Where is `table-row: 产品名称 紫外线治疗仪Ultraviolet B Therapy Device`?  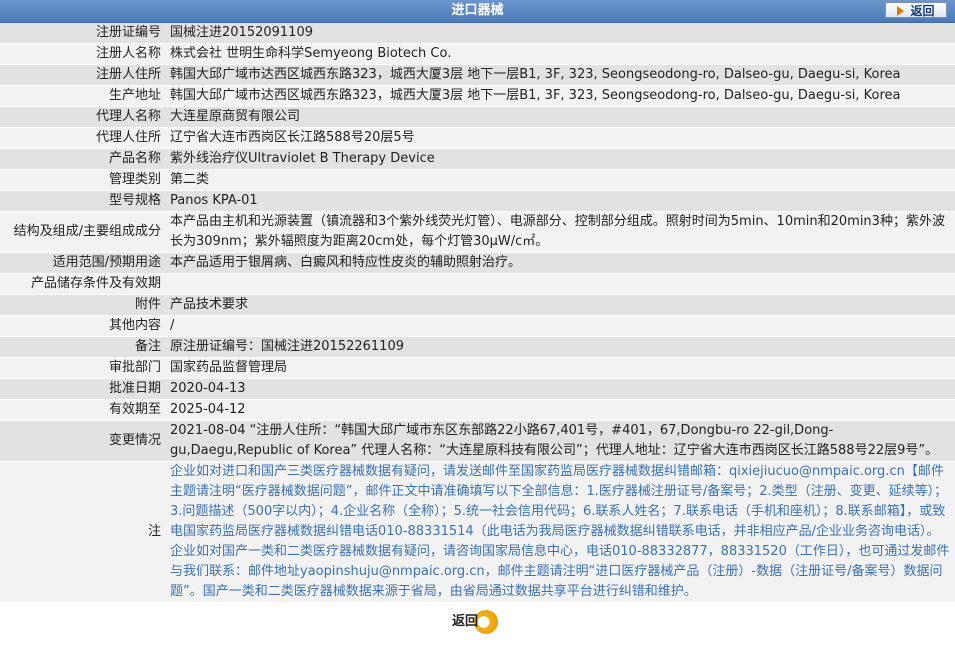 table-row: 产品名称 紫外线治疗仪Ultraviolet B Therapy Device is located at coordinates (477, 159).